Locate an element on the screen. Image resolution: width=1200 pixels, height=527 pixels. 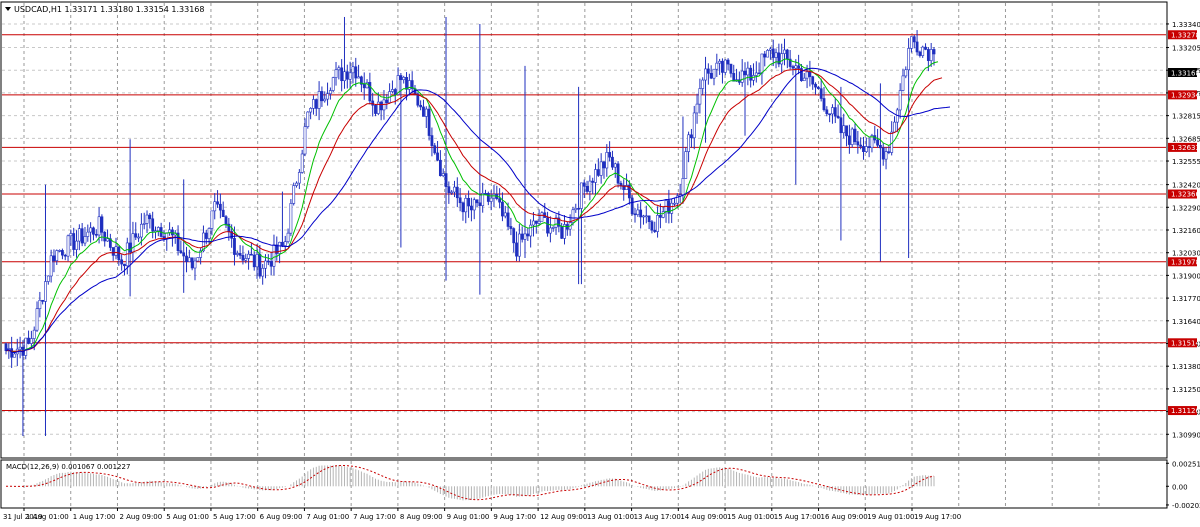
x-tick-label: 14 Aug 09:00 is located at coordinates (703, 517).